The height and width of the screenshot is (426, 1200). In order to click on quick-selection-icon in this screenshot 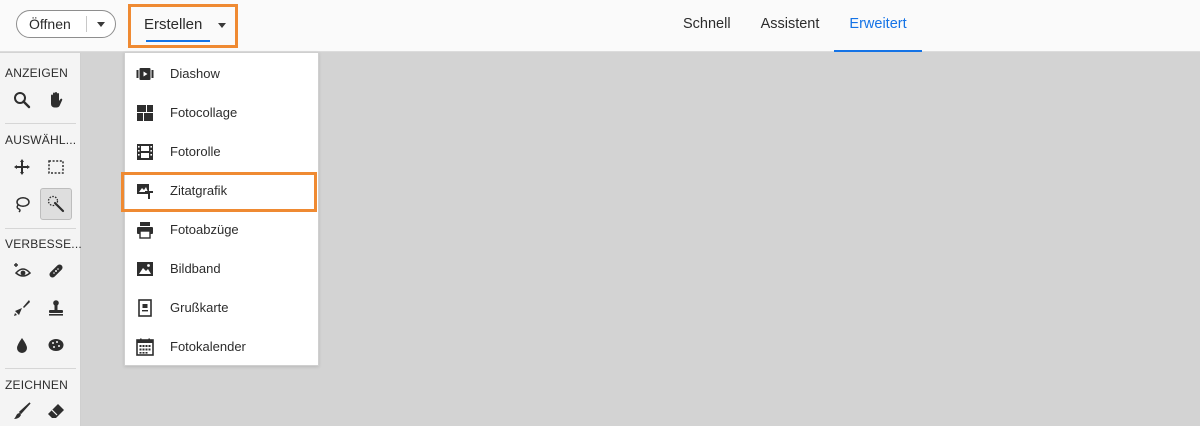, I will do `click(56, 204)`.